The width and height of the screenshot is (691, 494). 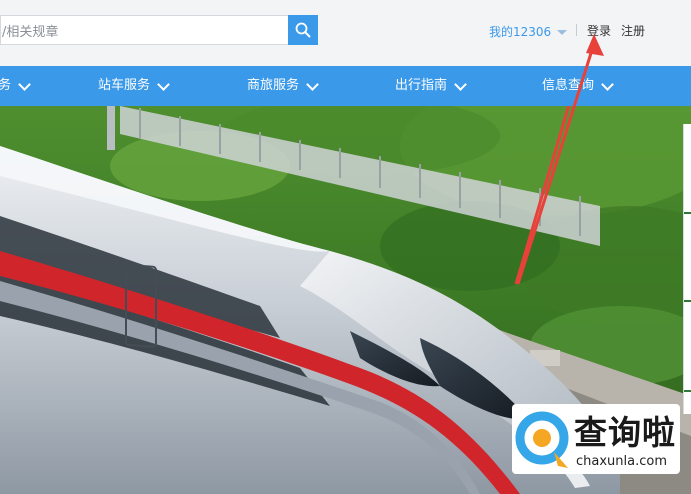 What do you see at coordinates (15, 86) in the screenshot?
I see `nav-item-services: 务` at bounding box center [15, 86].